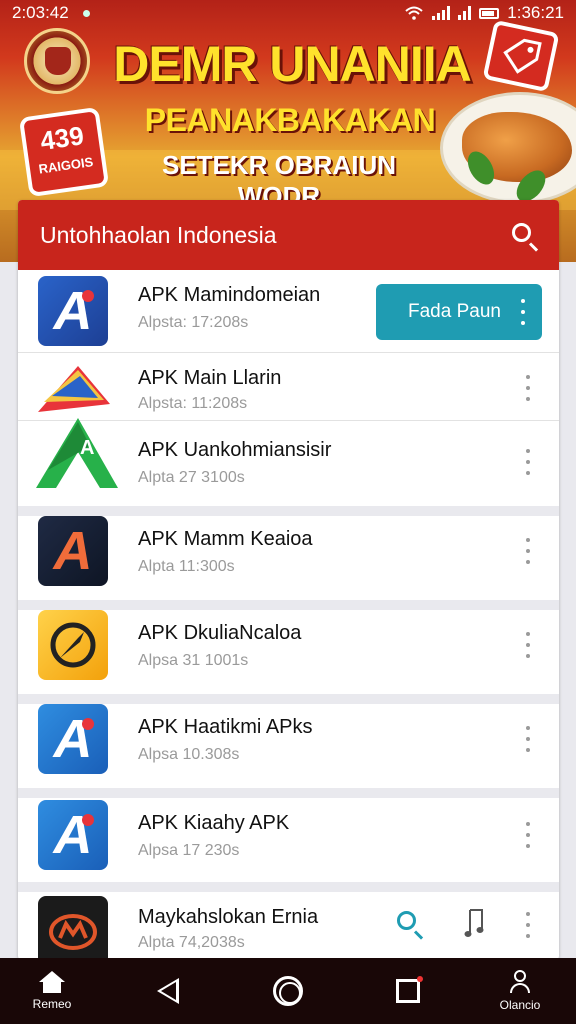  I want to click on nav-recents, so click(408, 991).